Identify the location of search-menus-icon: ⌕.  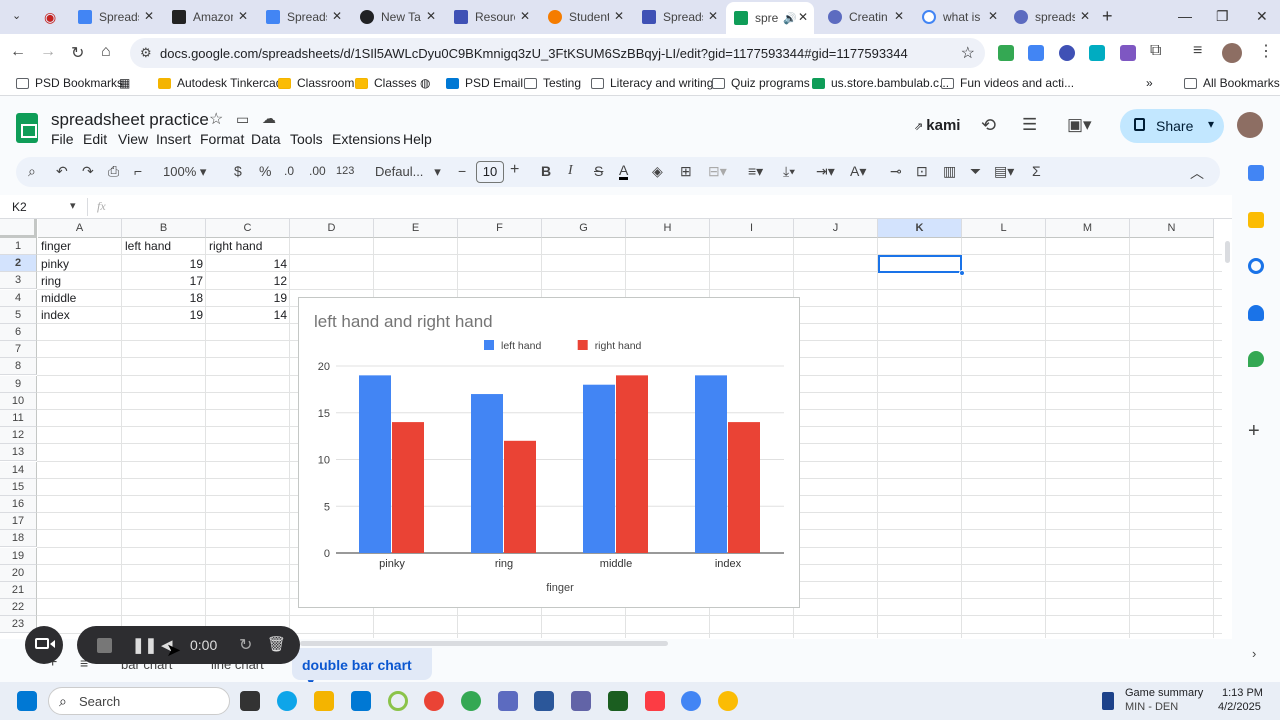
(32, 171).